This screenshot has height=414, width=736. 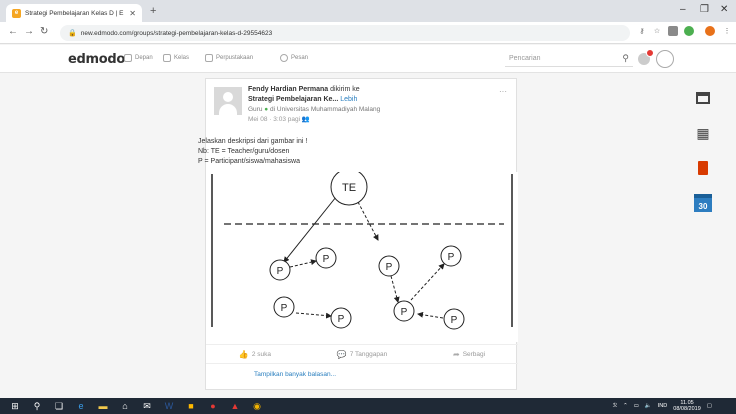 I want to click on windows-start-icon: ⊞, so click(x=15, y=406).